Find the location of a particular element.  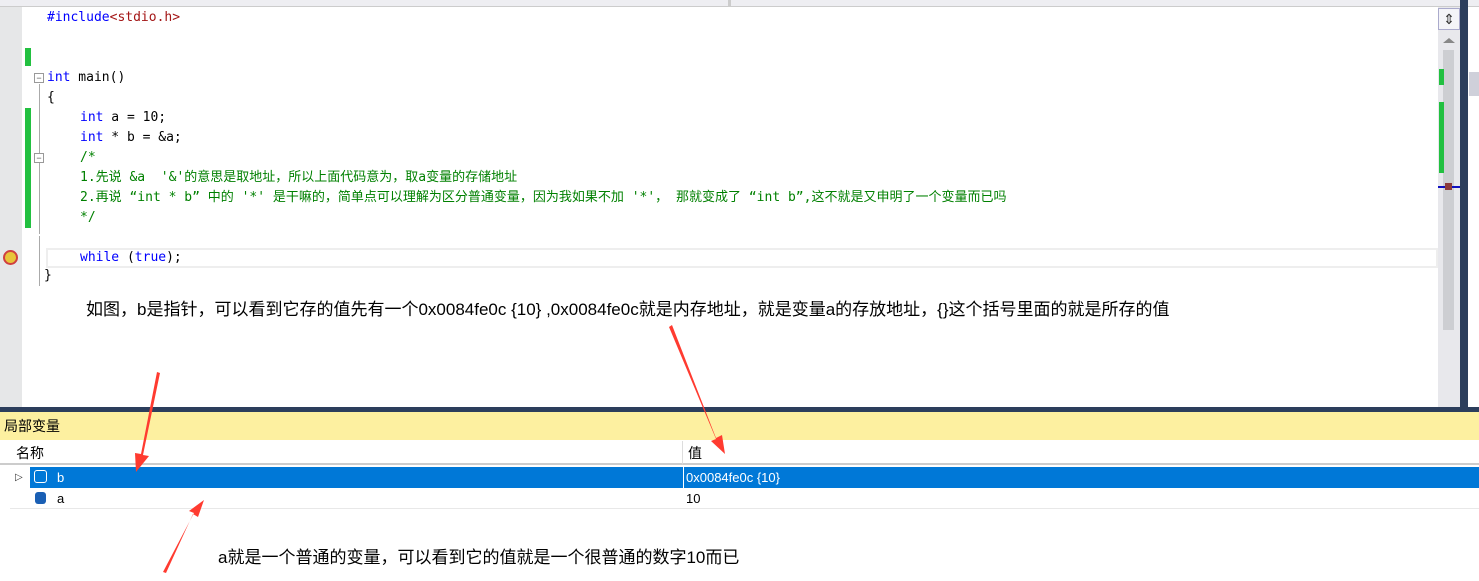

arrow-to-a-row is located at coordinates (183, 536).